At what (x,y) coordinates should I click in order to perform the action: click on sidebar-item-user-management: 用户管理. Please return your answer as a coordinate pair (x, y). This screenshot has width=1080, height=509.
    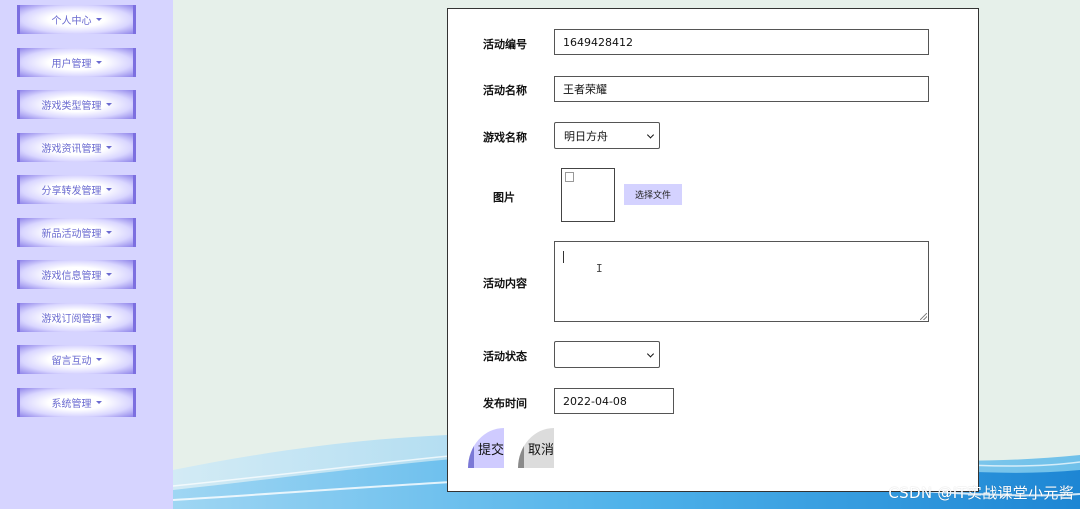
    Looking at the image, I should click on (76, 62).